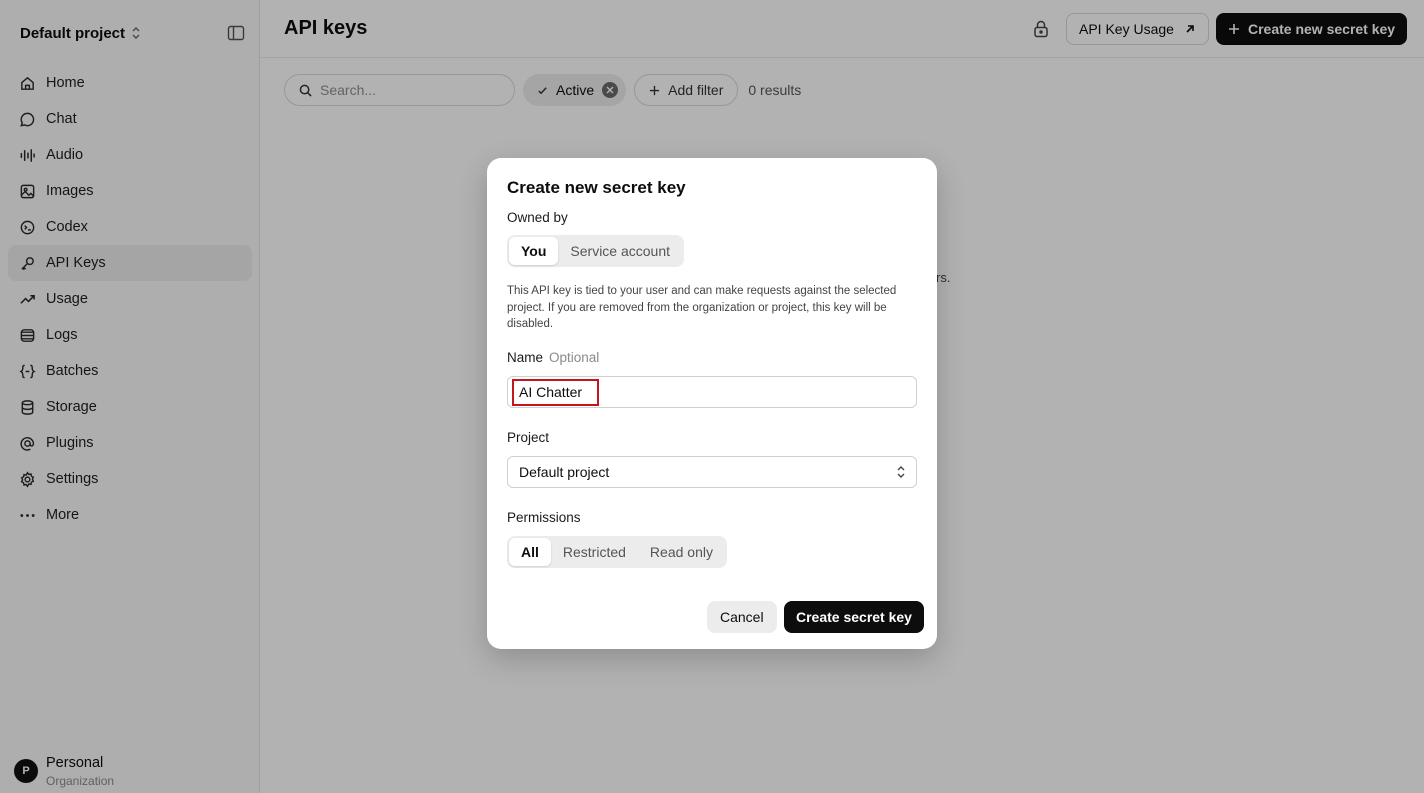 This screenshot has width=1424, height=793. What do you see at coordinates (901, 472) in the screenshot?
I see `chevron-updown-icon` at bounding box center [901, 472].